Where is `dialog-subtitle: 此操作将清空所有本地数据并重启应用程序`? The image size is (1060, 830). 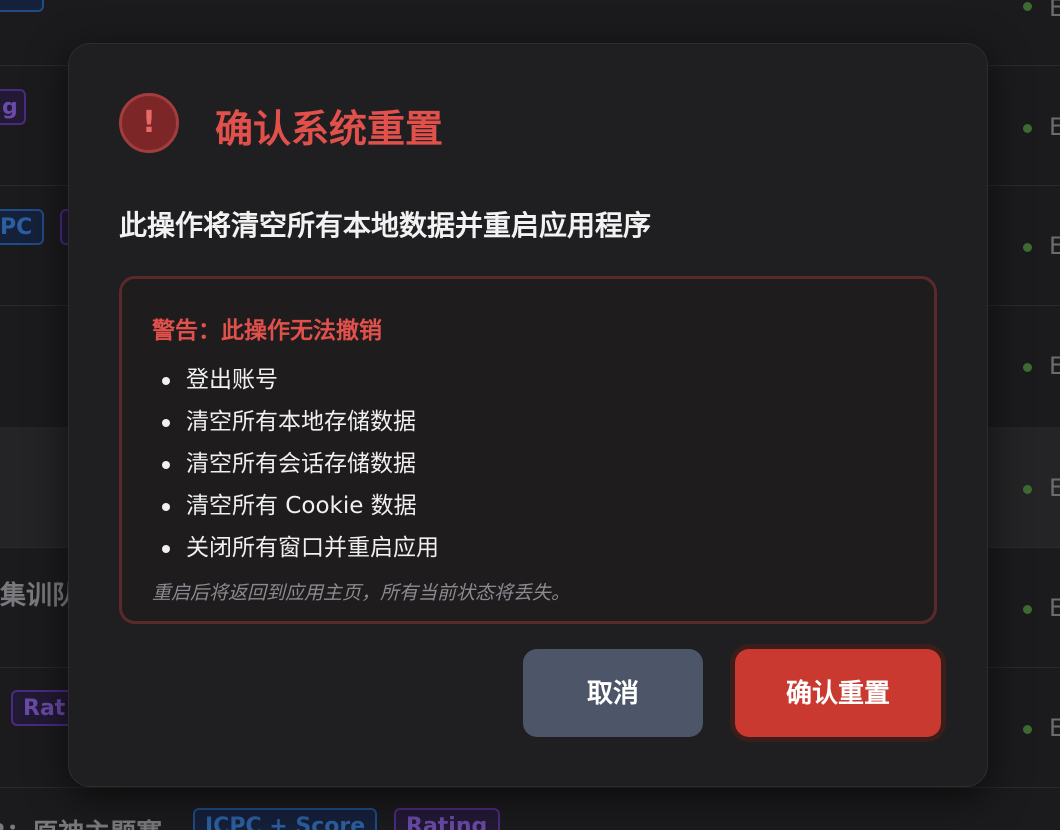 dialog-subtitle: 此操作将清空所有本地数据并重启应用程序 is located at coordinates (385, 225).